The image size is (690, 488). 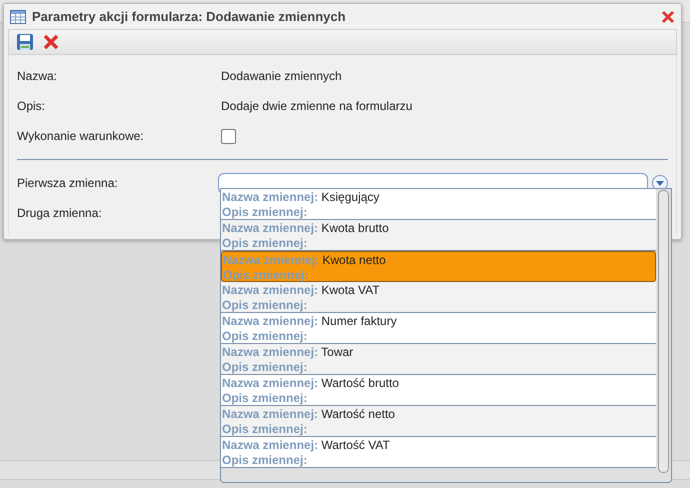 I want to click on list-item: Nazwa zmiennej: Numer faktury Opis zmiennej:, so click(x=438, y=328).